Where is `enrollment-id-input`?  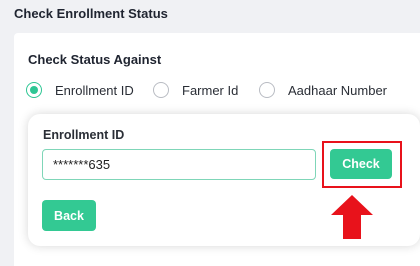 enrollment-id-input is located at coordinates (179, 164).